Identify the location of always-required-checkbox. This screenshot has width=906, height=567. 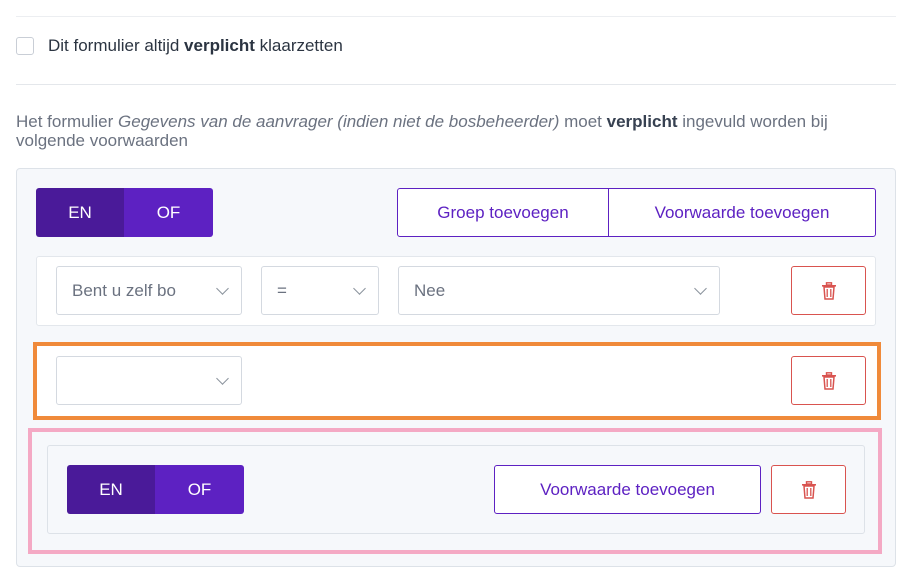
(25, 46).